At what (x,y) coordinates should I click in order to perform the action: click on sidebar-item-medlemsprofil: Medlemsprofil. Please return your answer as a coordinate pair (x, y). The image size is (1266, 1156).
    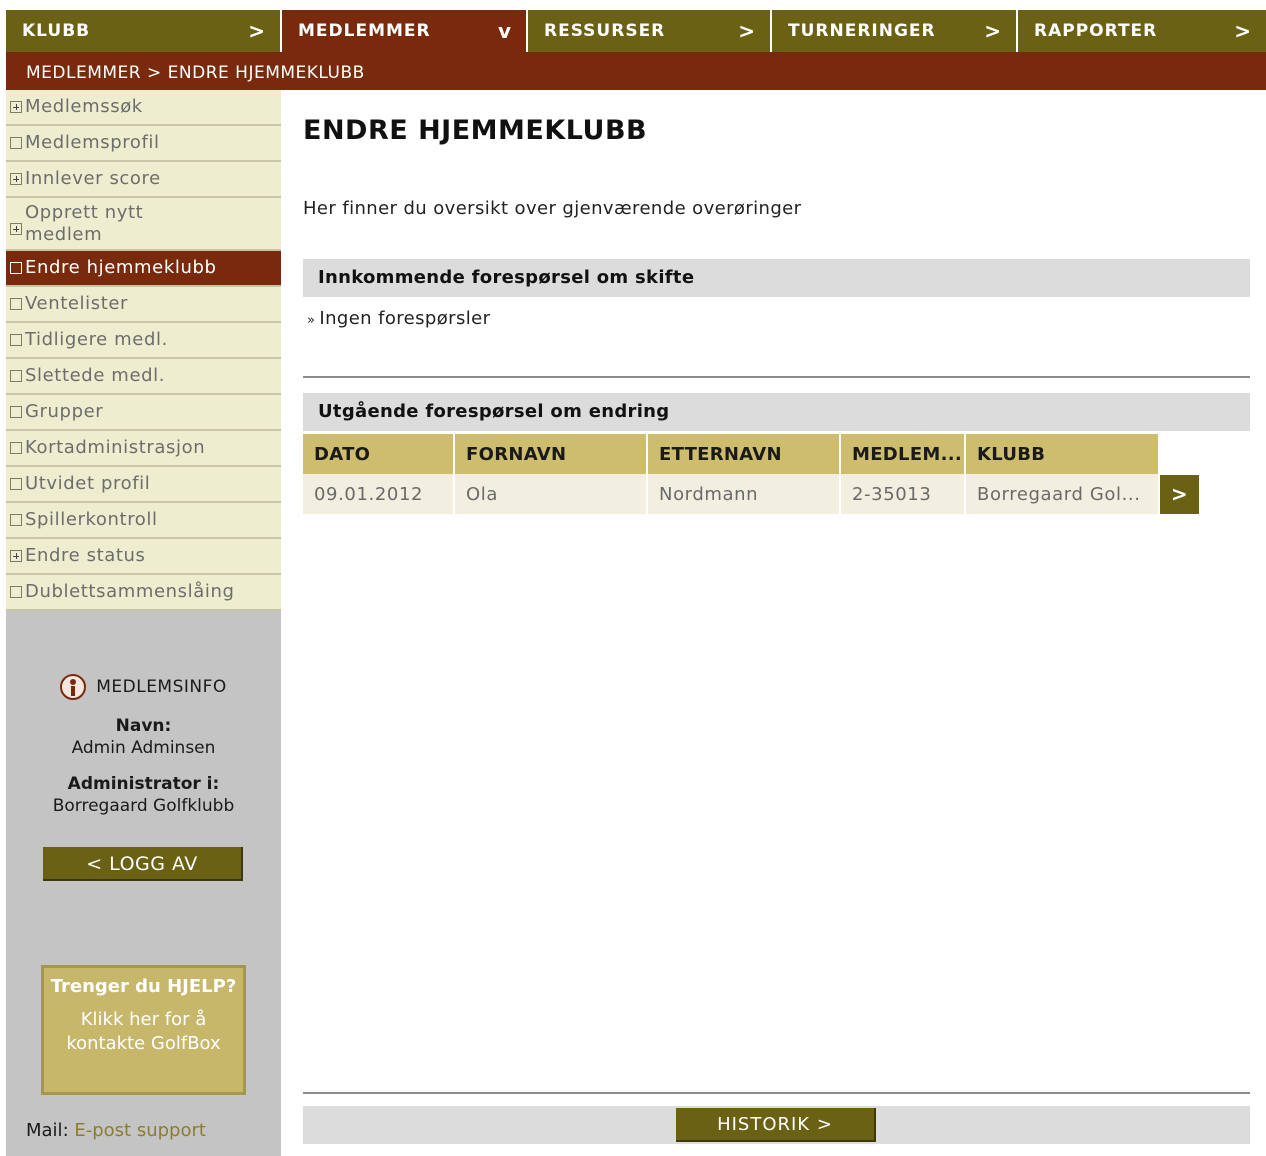
    Looking at the image, I should click on (143, 144).